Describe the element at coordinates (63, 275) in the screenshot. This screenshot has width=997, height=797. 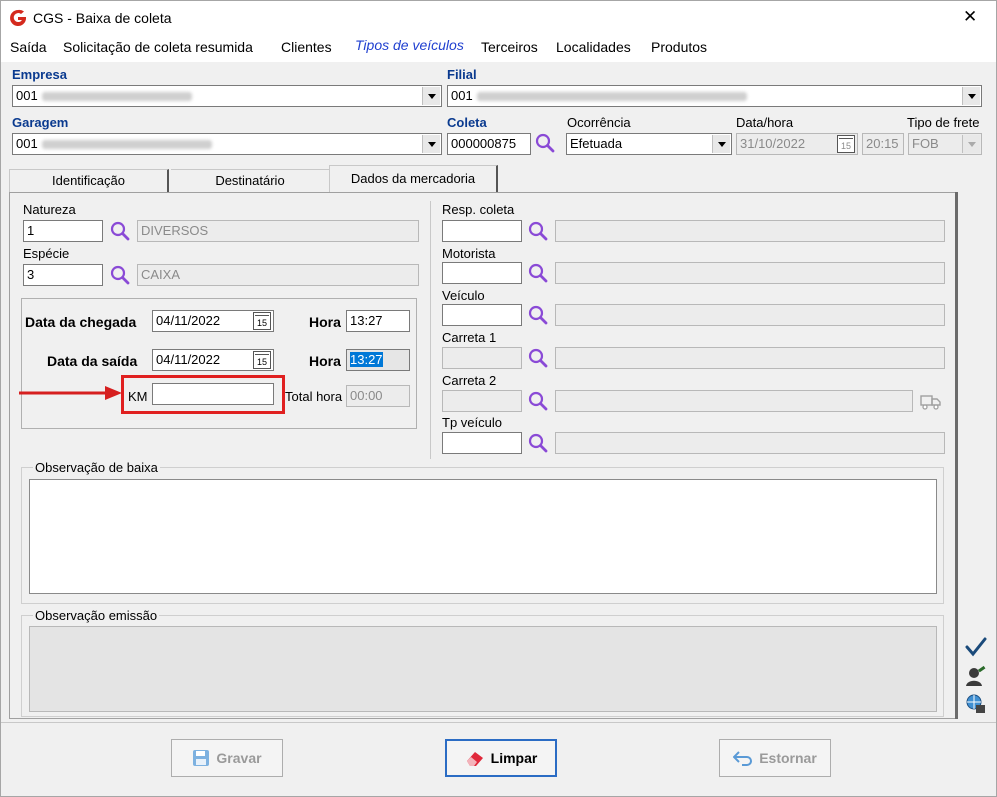
I see `especie-input: 3` at that location.